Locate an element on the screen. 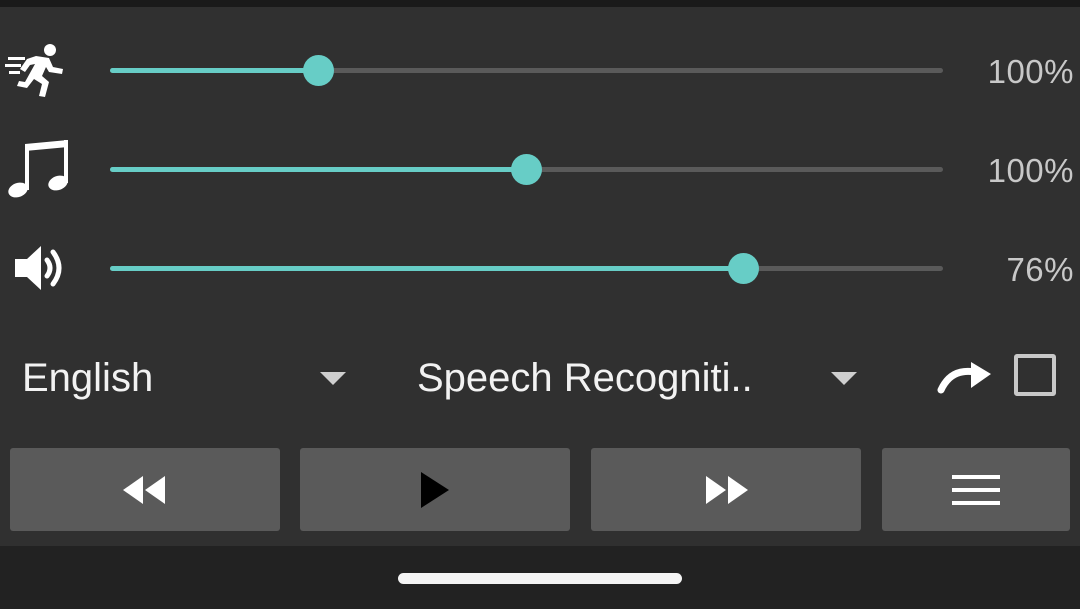  volume-slider-row: 76% is located at coordinates (540, 269).